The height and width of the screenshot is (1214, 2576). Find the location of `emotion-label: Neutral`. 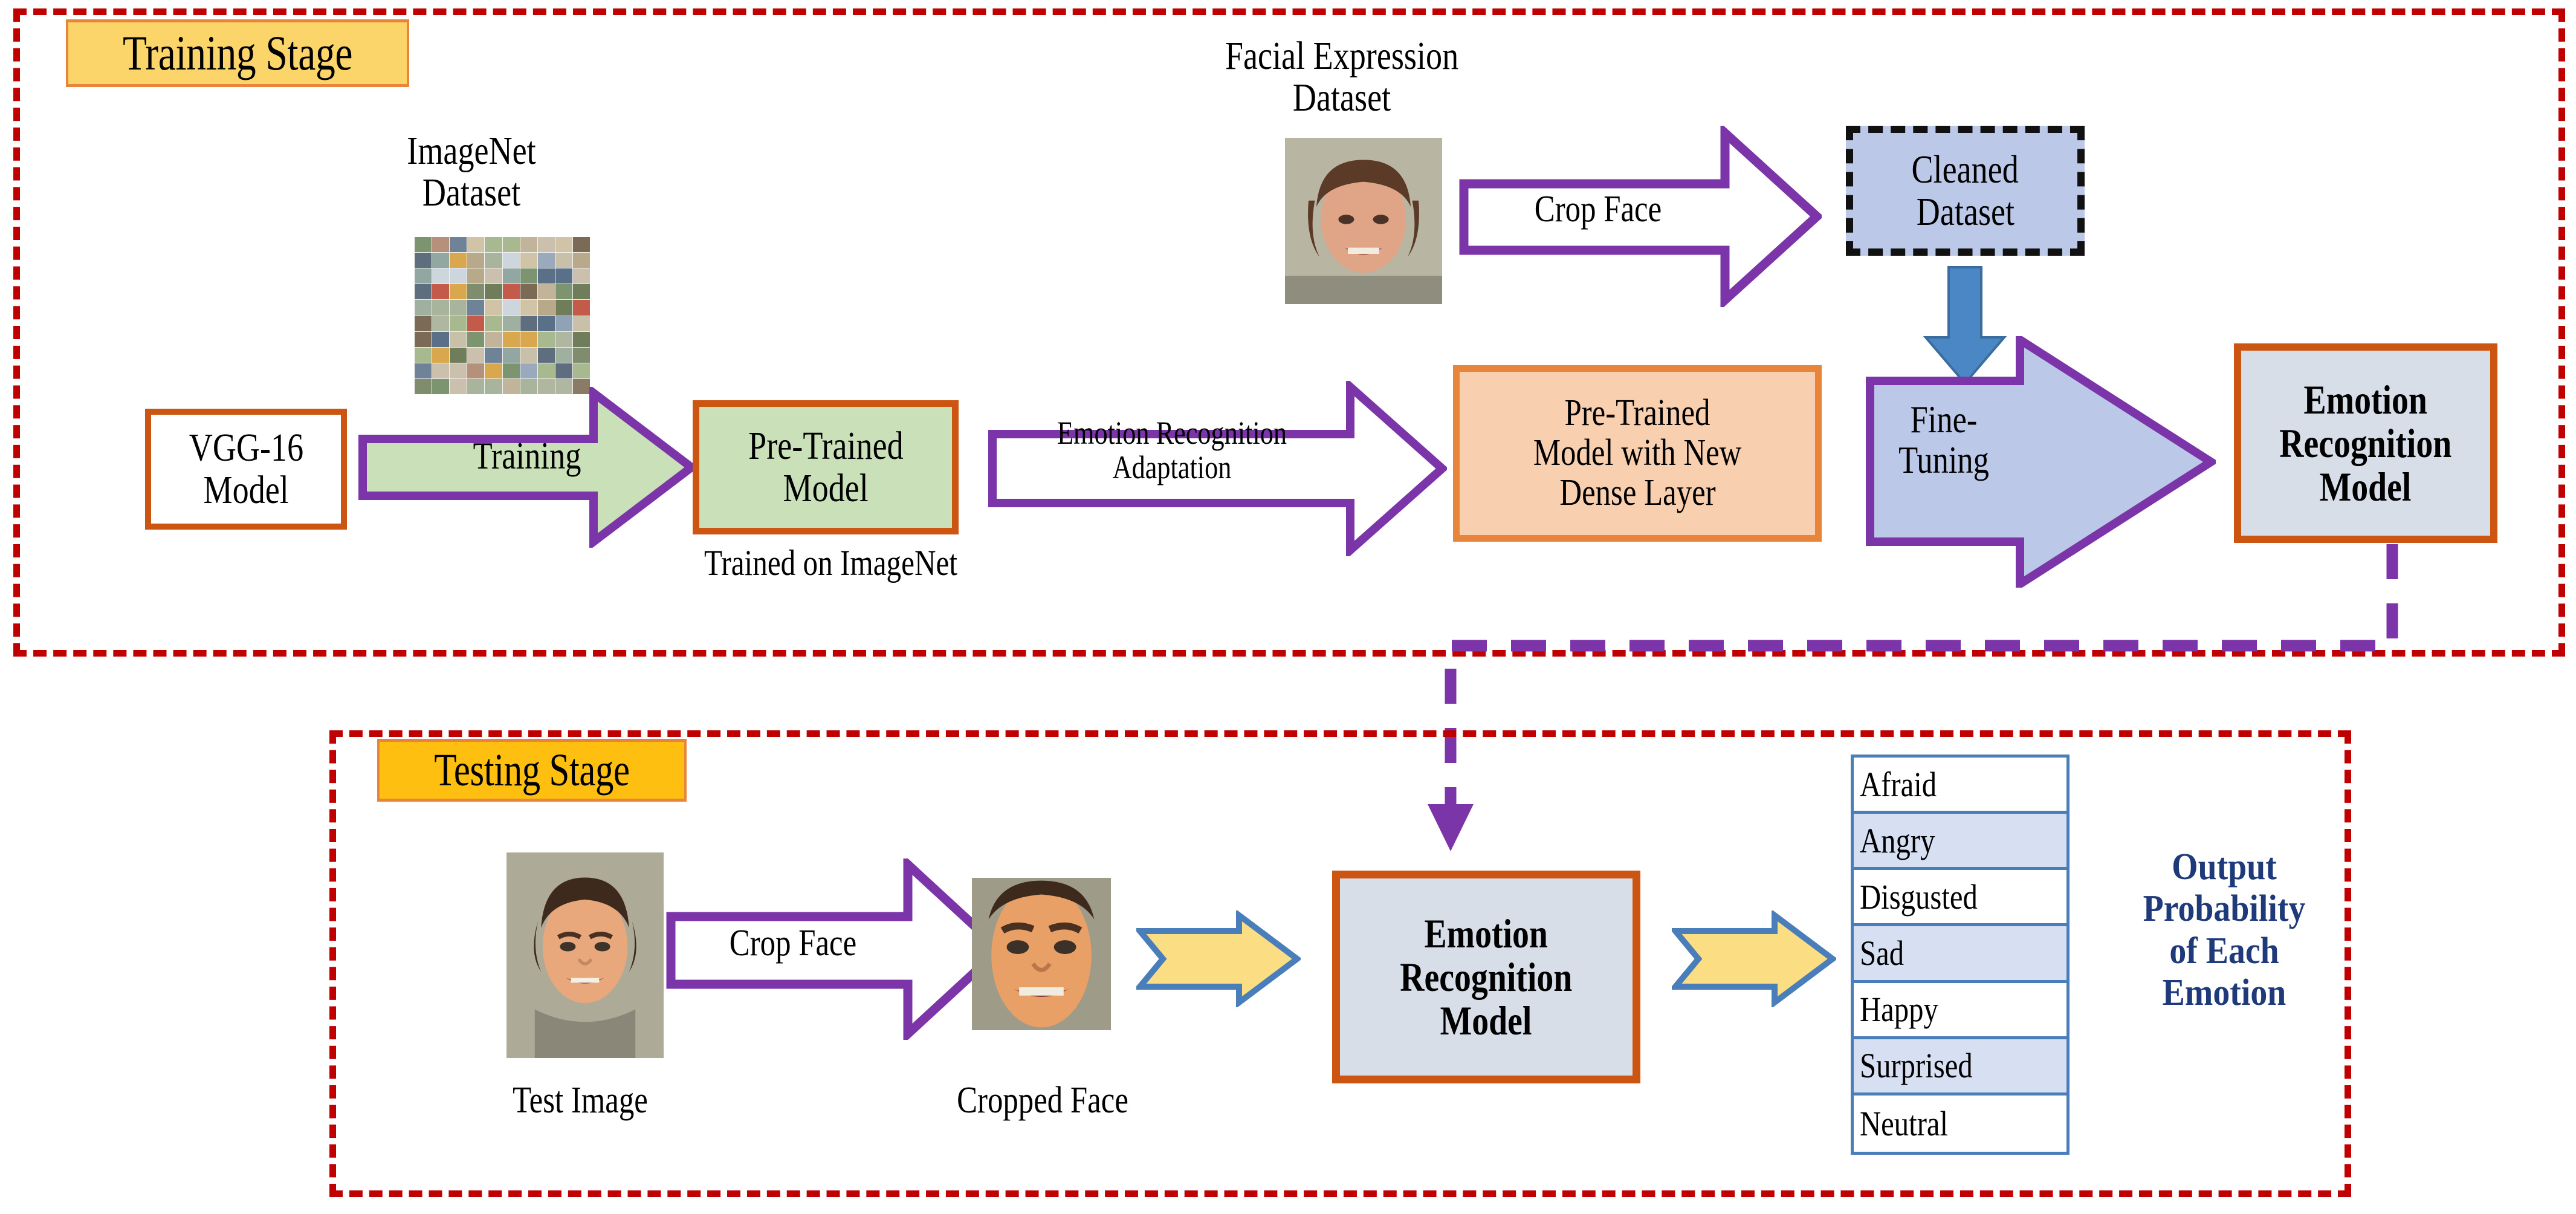

emotion-label: Neutral is located at coordinates (1904, 1123).